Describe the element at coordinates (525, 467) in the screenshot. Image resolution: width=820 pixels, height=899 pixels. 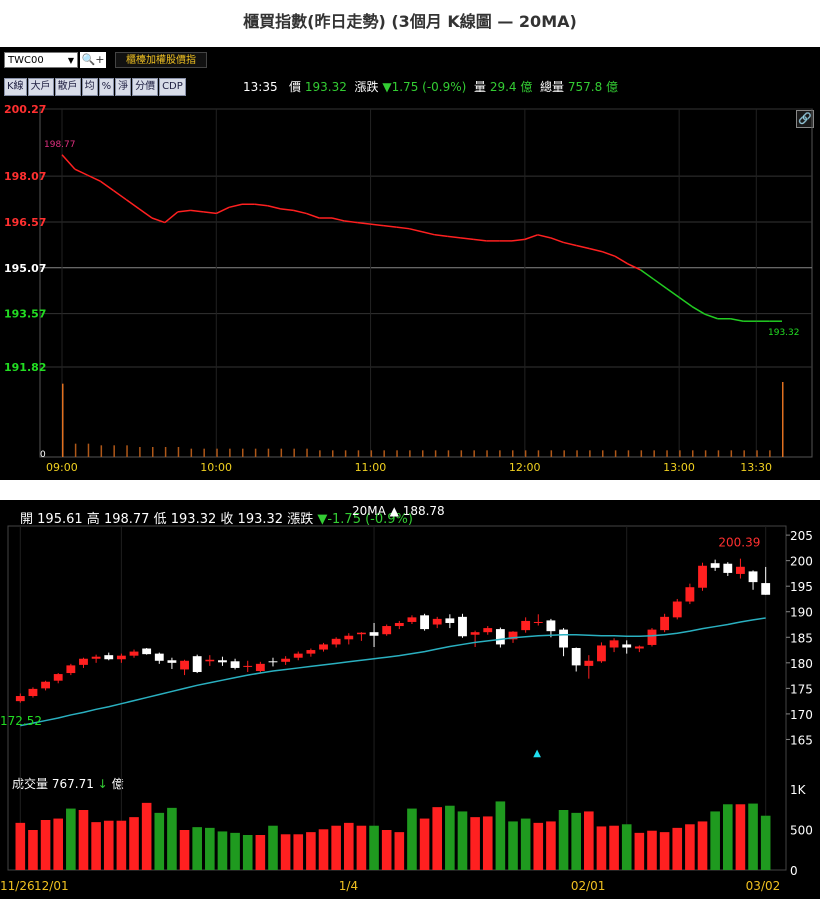
I see `intraday-xtick-label: 12:00` at that location.